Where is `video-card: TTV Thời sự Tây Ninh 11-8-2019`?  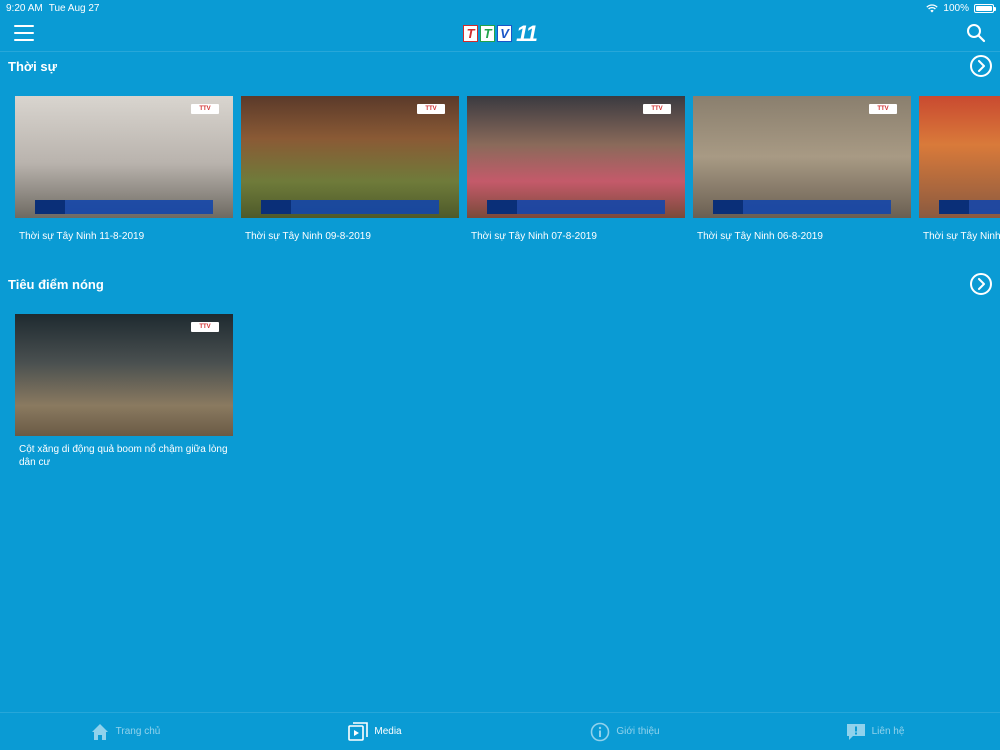
video-card: TTV Thời sự Tây Ninh 11-8-2019 is located at coordinates (124, 176).